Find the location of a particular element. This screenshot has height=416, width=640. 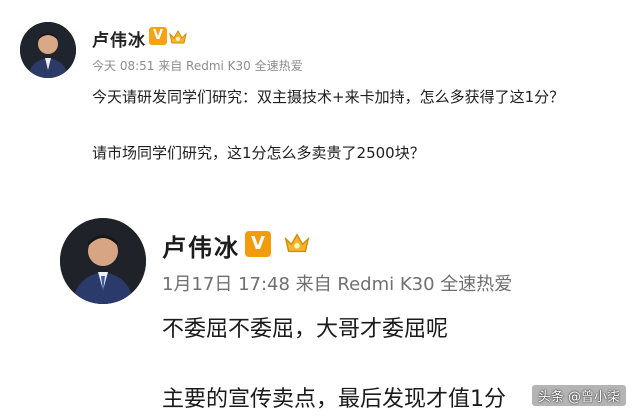

post-meta: 1月17日 17:48 来自 Redmi K30 全速热爱 is located at coordinates (337, 284).